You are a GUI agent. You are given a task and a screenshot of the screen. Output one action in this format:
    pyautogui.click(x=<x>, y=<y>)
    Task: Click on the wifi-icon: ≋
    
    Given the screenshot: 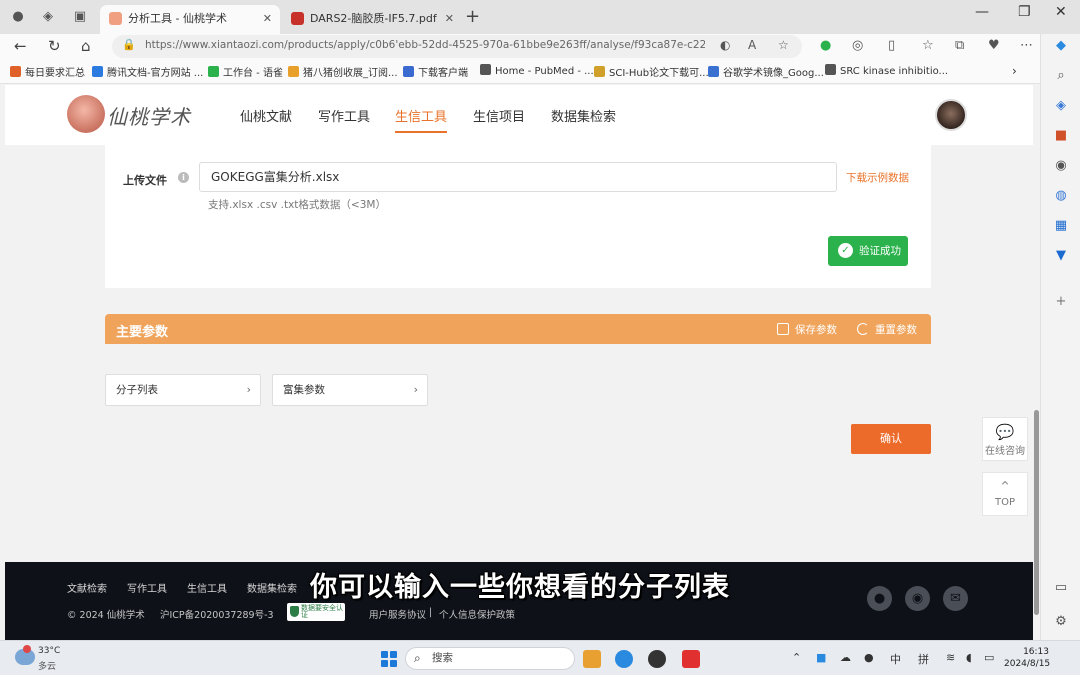 What is the action you would take?
    pyautogui.click(x=950, y=657)
    